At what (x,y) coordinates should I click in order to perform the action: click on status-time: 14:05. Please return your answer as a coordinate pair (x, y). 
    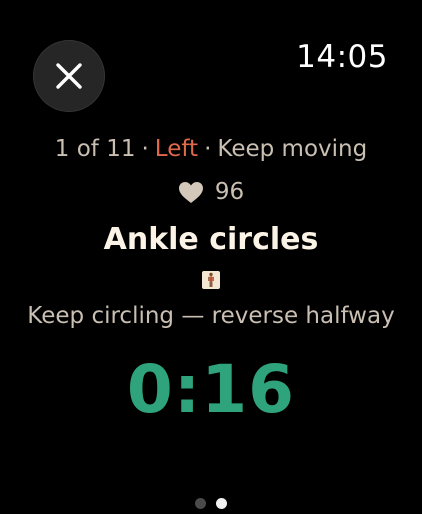
    Looking at the image, I should click on (342, 57).